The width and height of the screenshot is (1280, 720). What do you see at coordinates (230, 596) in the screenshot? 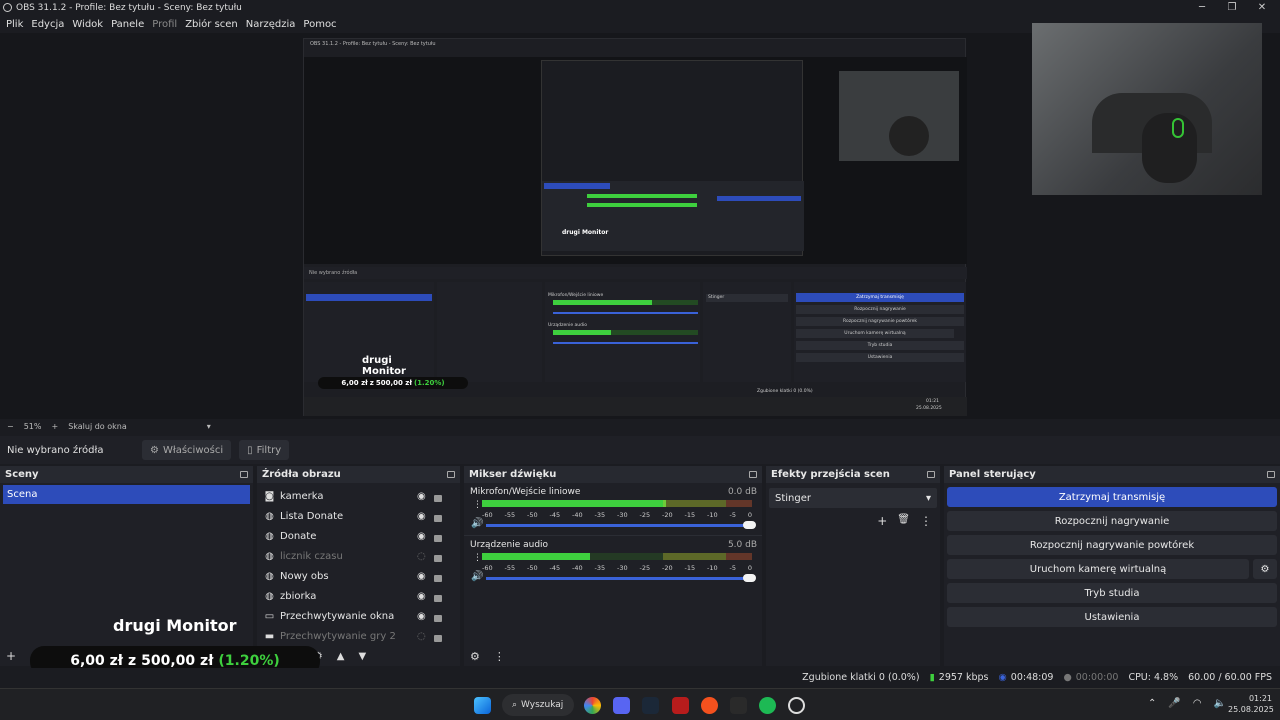
I see `source-item-zbiorka: ◍ zbiorka ◉` at bounding box center [230, 596].